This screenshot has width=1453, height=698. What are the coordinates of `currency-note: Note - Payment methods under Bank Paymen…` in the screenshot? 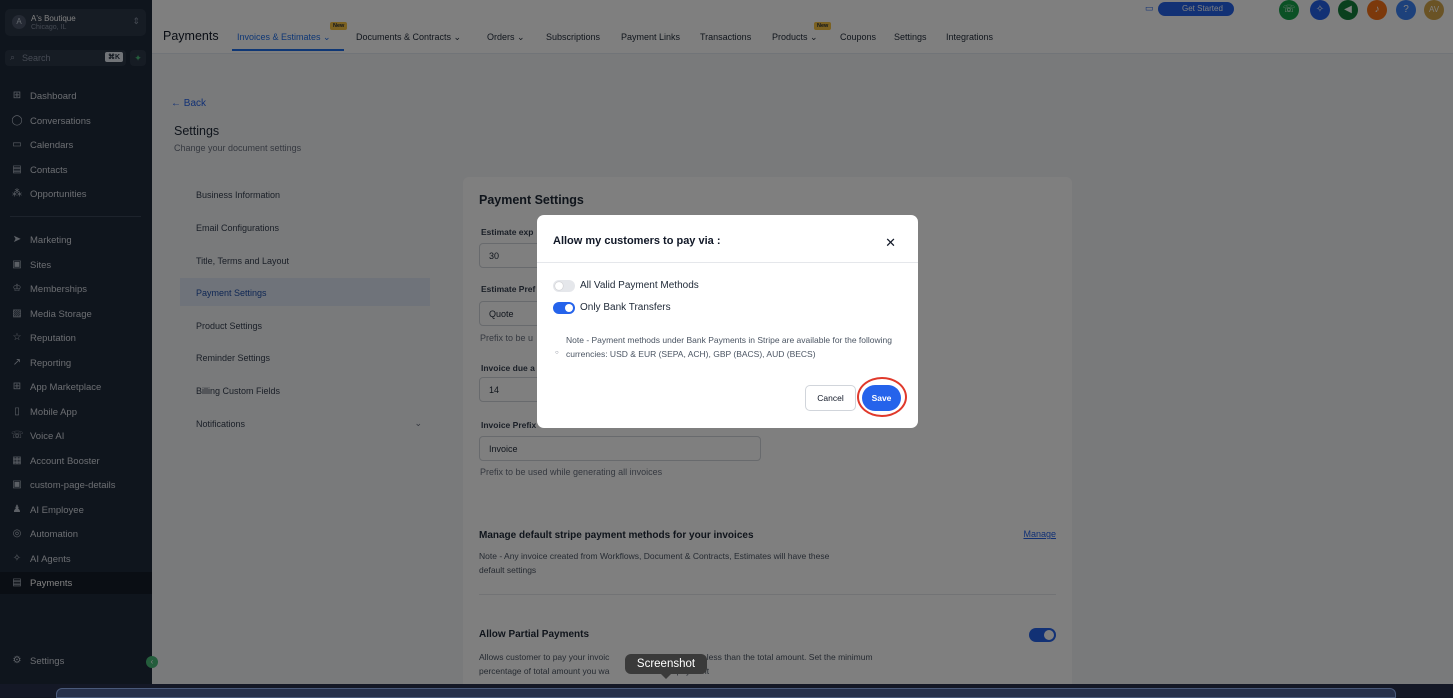 It's located at (729, 347).